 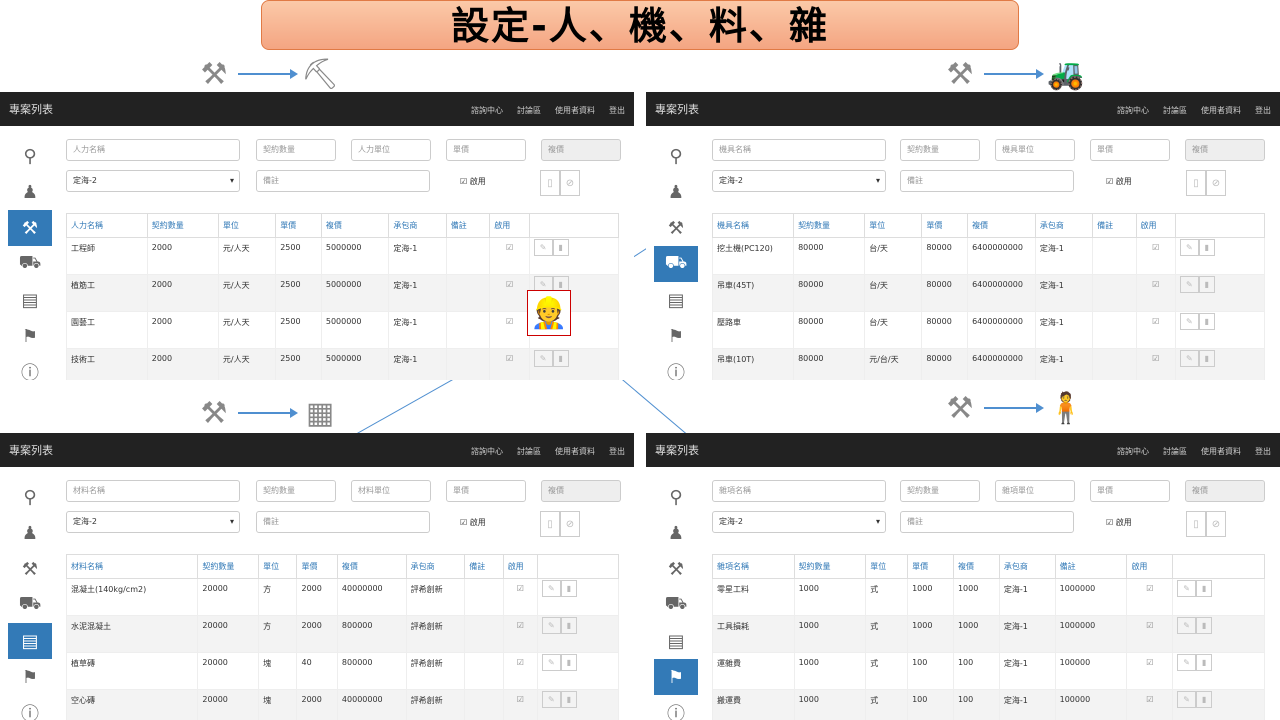 What do you see at coordinates (153, 491) in the screenshot?
I see `name-input: 材料名稱` at bounding box center [153, 491].